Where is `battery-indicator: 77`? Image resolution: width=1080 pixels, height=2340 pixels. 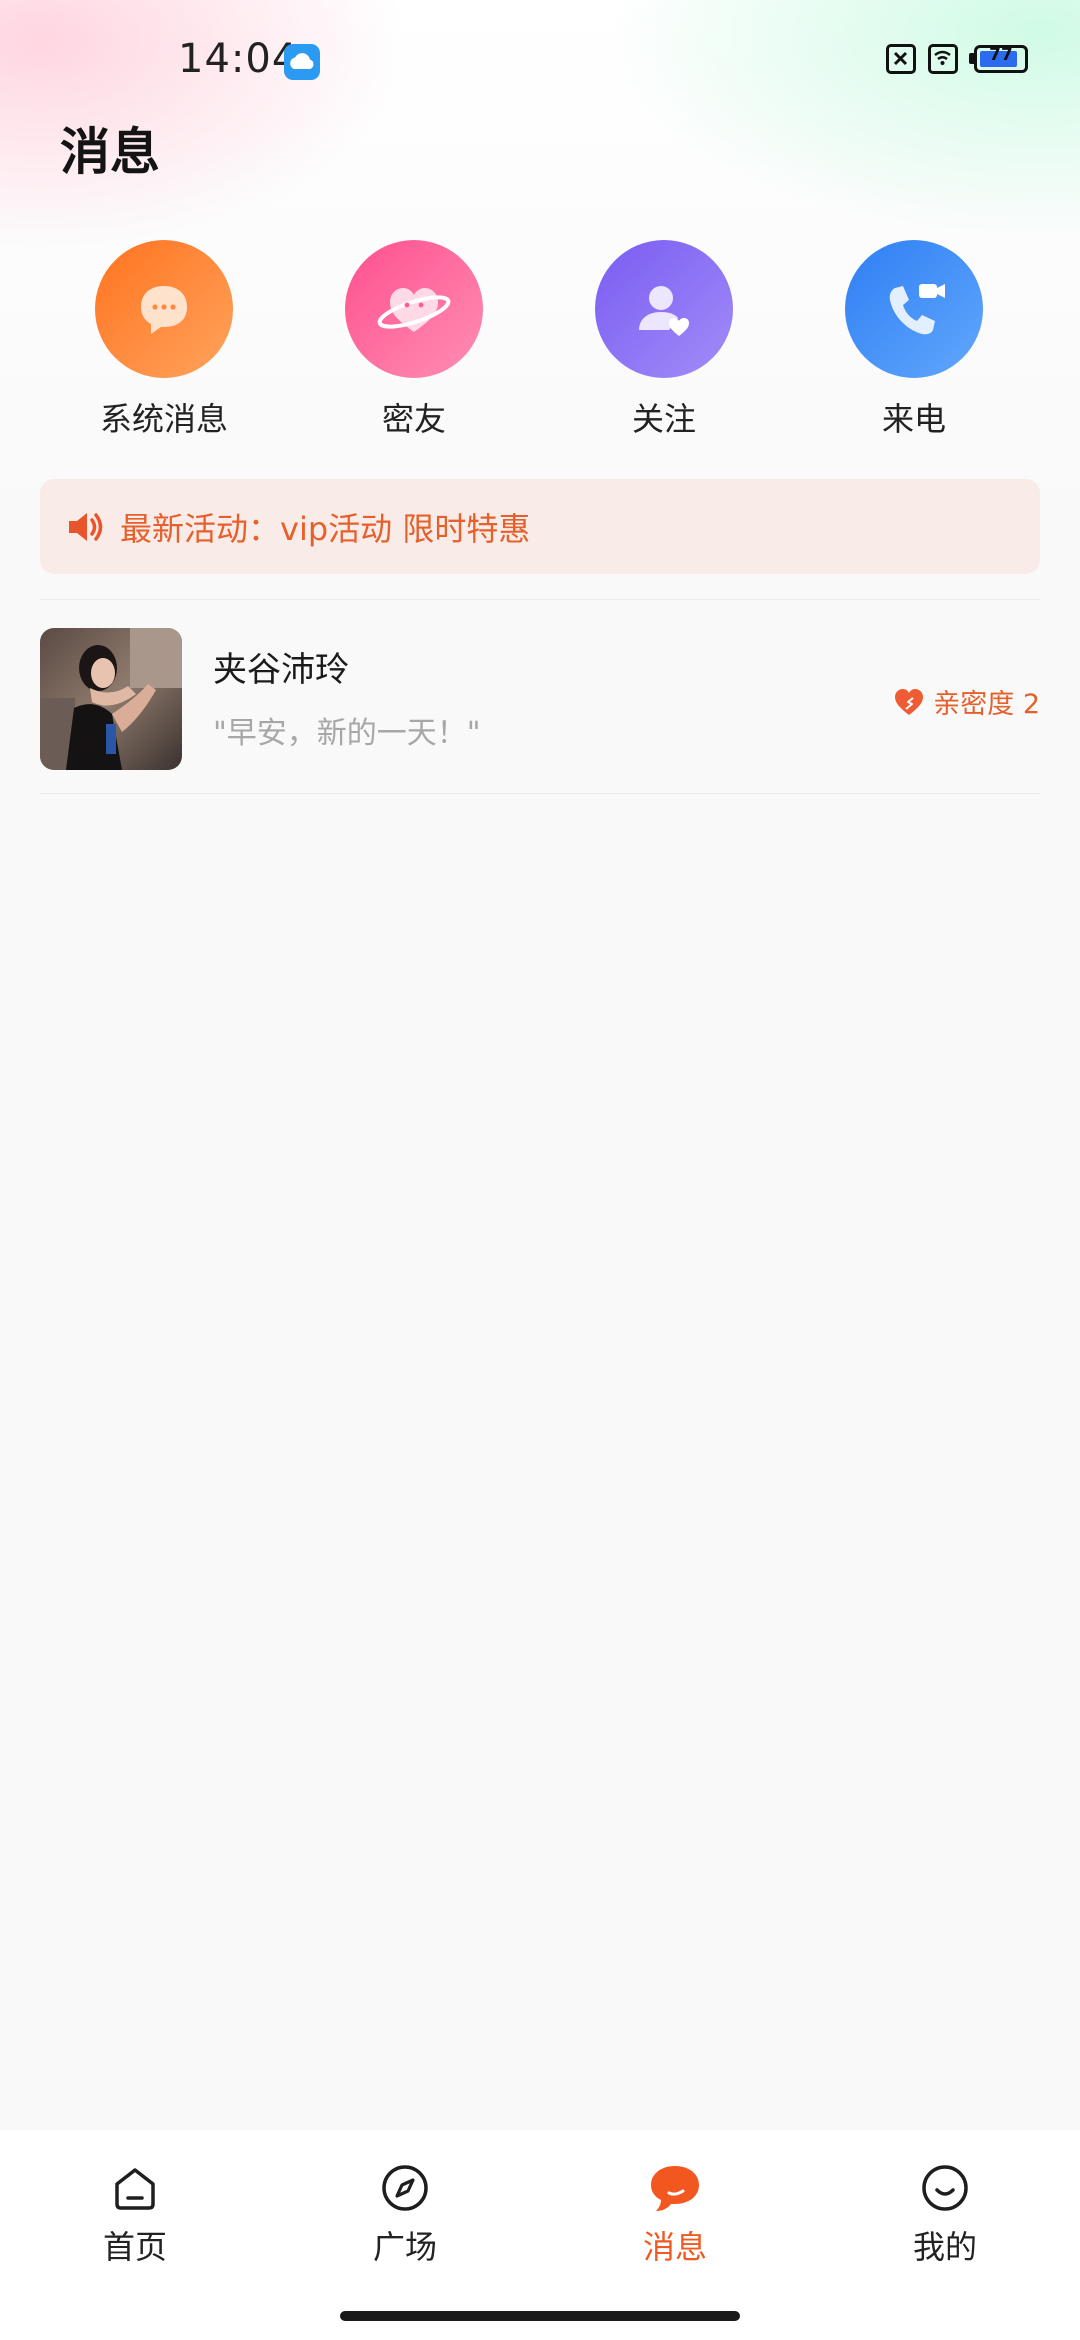 battery-indicator: 77 is located at coordinates (998, 59).